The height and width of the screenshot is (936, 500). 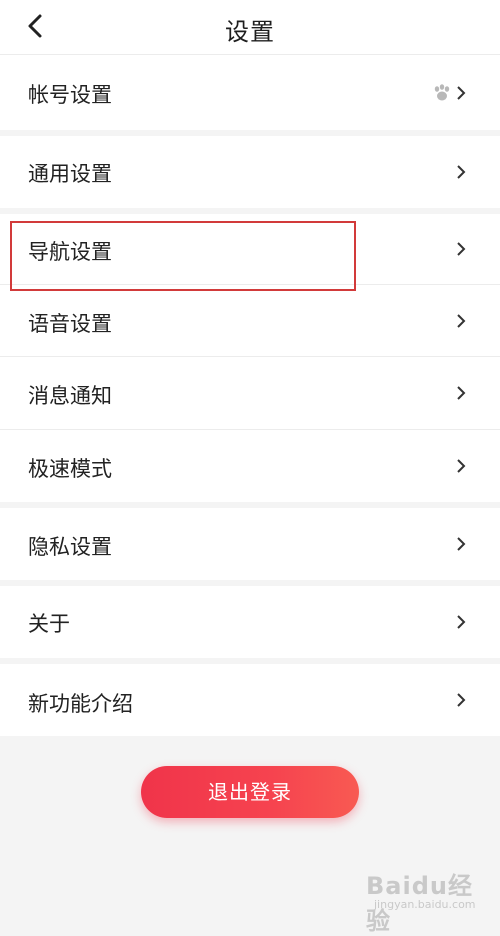 I want to click on menu-item-speed-mode: 极速模式, so click(x=250, y=466).